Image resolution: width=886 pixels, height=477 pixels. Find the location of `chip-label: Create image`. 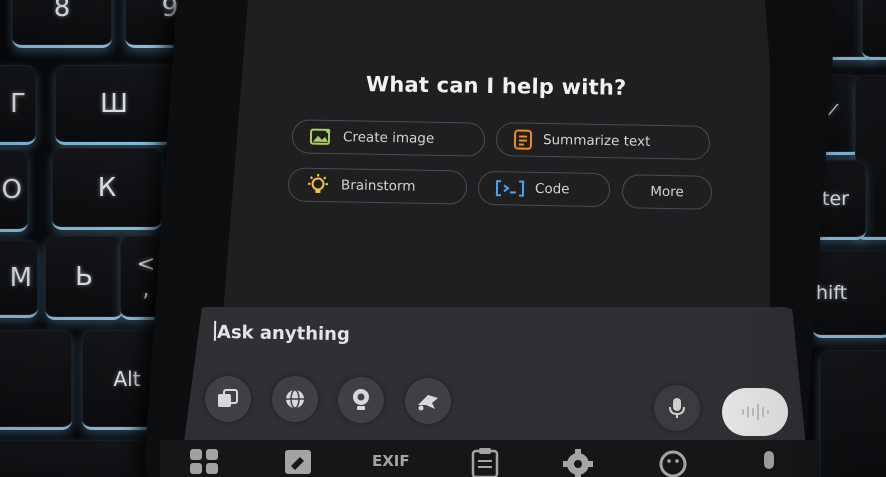

chip-label: Create image is located at coordinates (388, 138).